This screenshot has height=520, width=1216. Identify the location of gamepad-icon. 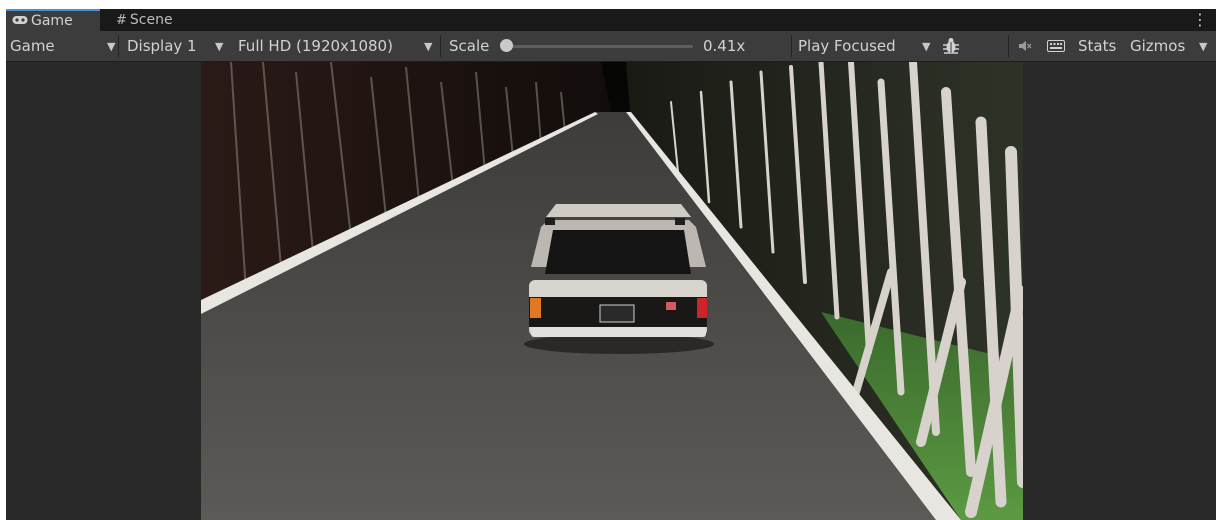
(20, 21).